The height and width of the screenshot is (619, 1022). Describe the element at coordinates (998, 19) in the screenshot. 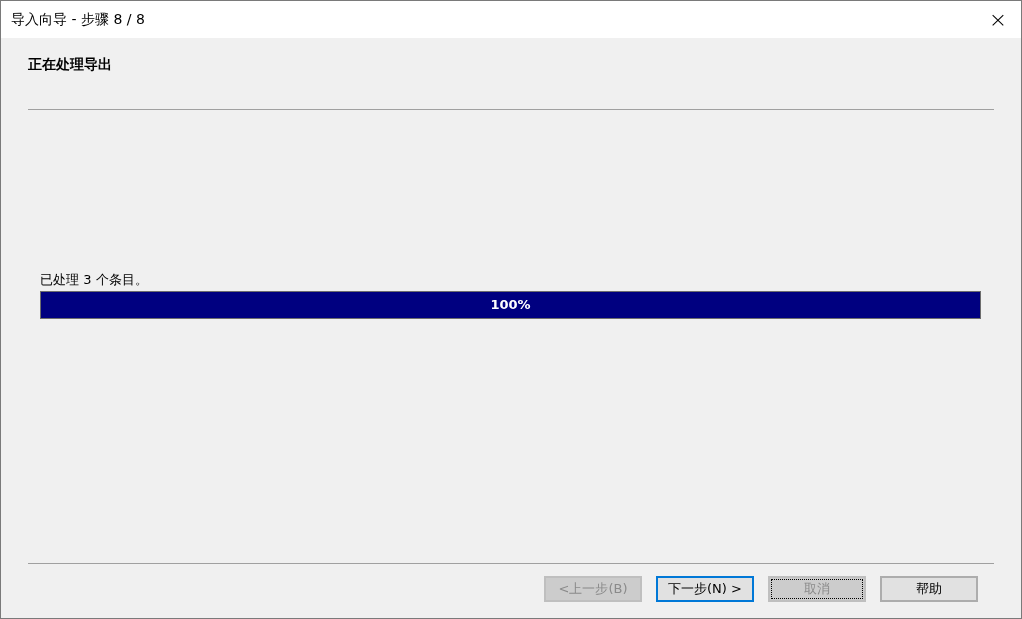

I see `close-button: ×` at that location.